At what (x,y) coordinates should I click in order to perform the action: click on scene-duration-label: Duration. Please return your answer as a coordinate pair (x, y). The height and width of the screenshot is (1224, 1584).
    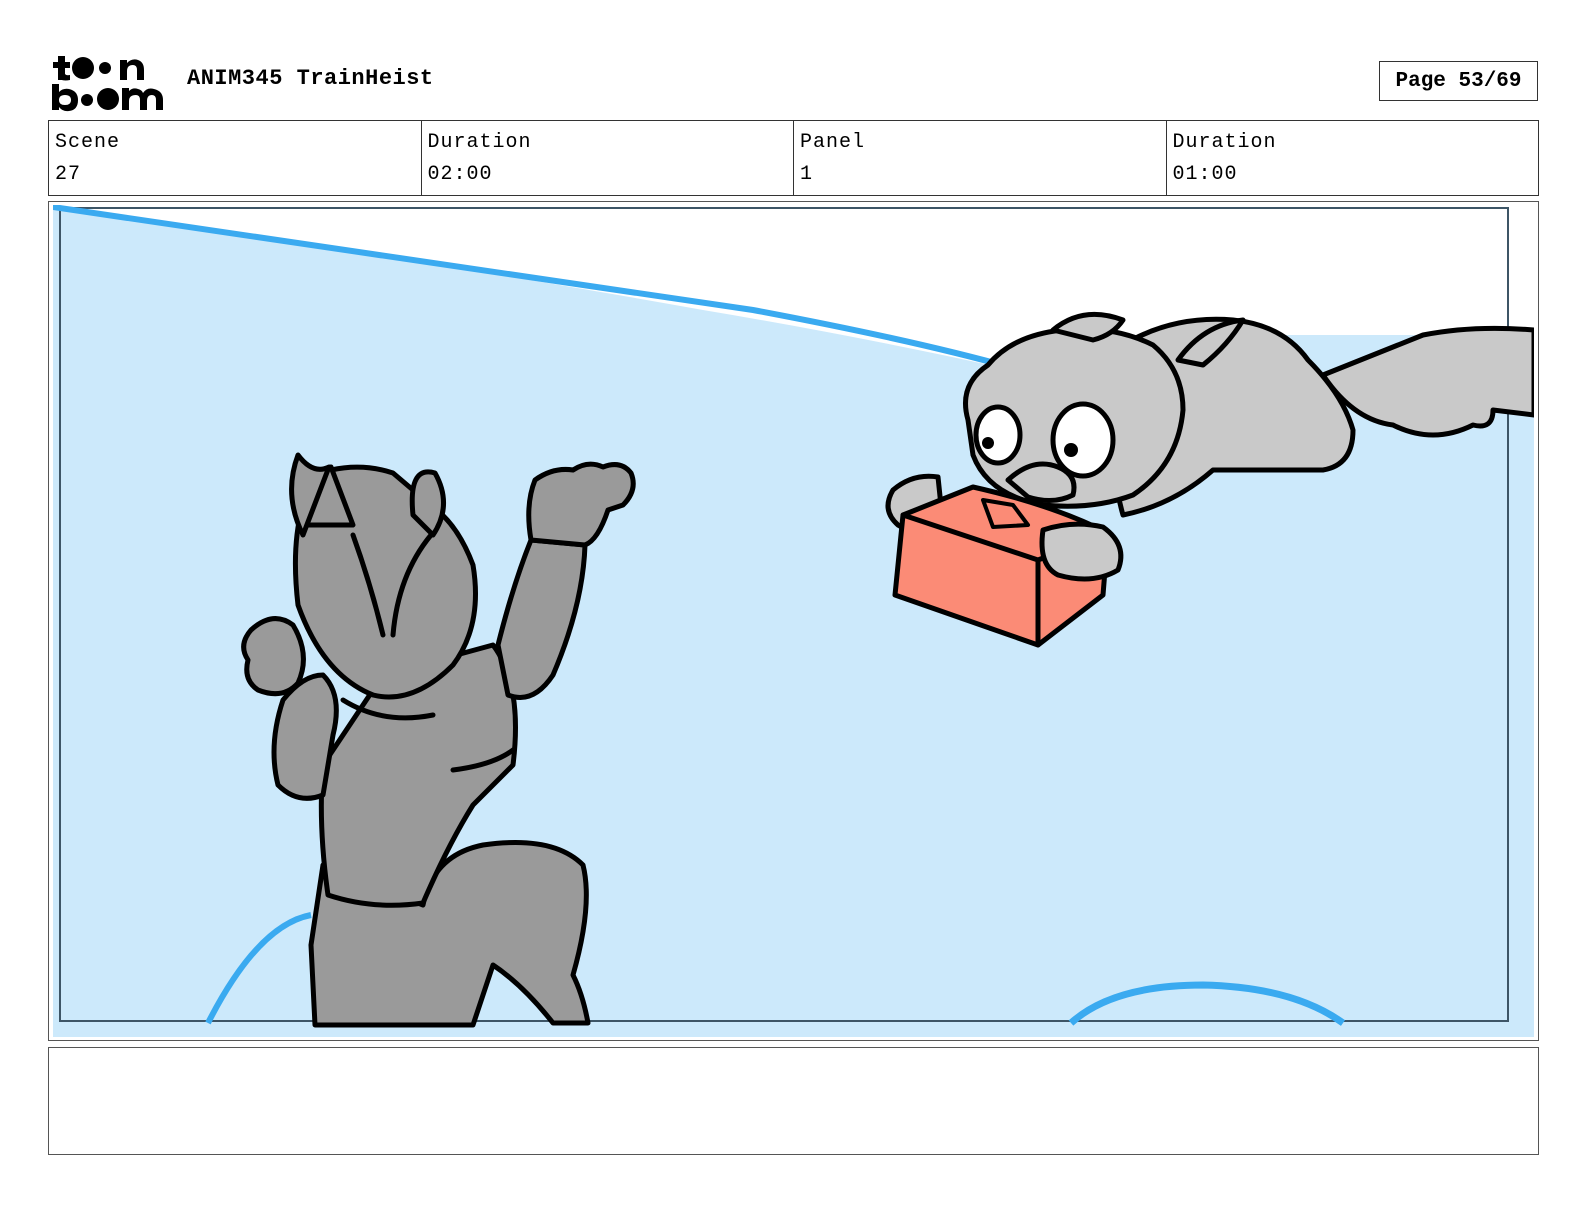
    Looking at the image, I should click on (479, 142).